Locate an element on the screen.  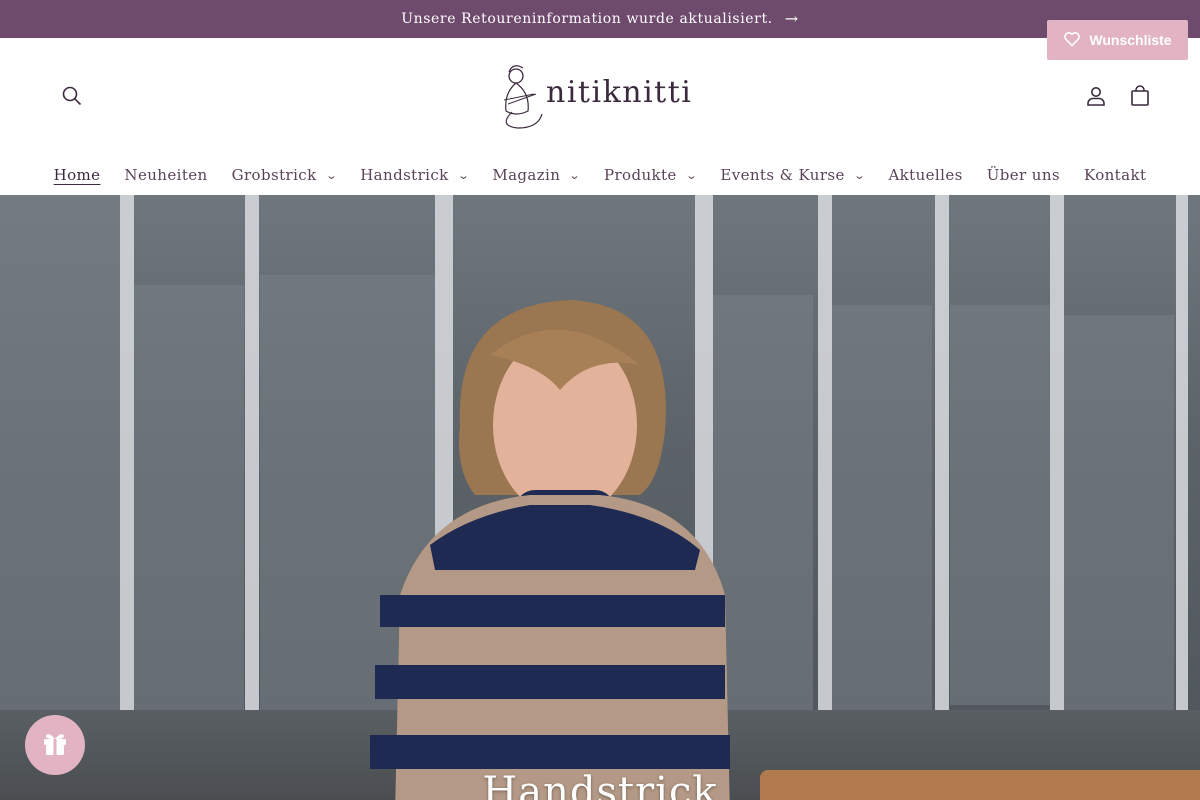
search-button is located at coordinates (72, 98).